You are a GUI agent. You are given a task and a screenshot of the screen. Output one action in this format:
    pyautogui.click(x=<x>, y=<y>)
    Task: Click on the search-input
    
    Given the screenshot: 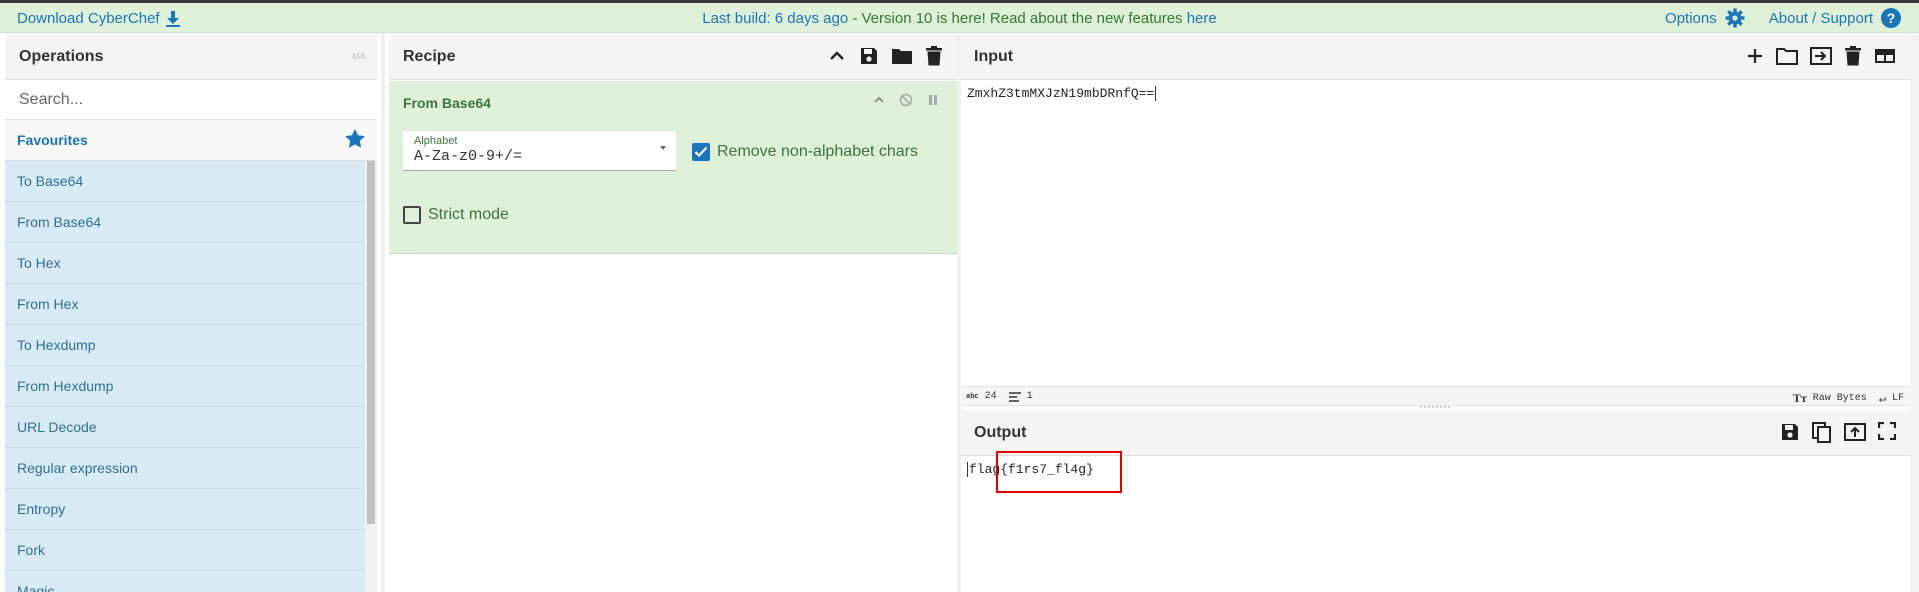 What is the action you would take?
    pyautogui.click(x=191, y=99)
    